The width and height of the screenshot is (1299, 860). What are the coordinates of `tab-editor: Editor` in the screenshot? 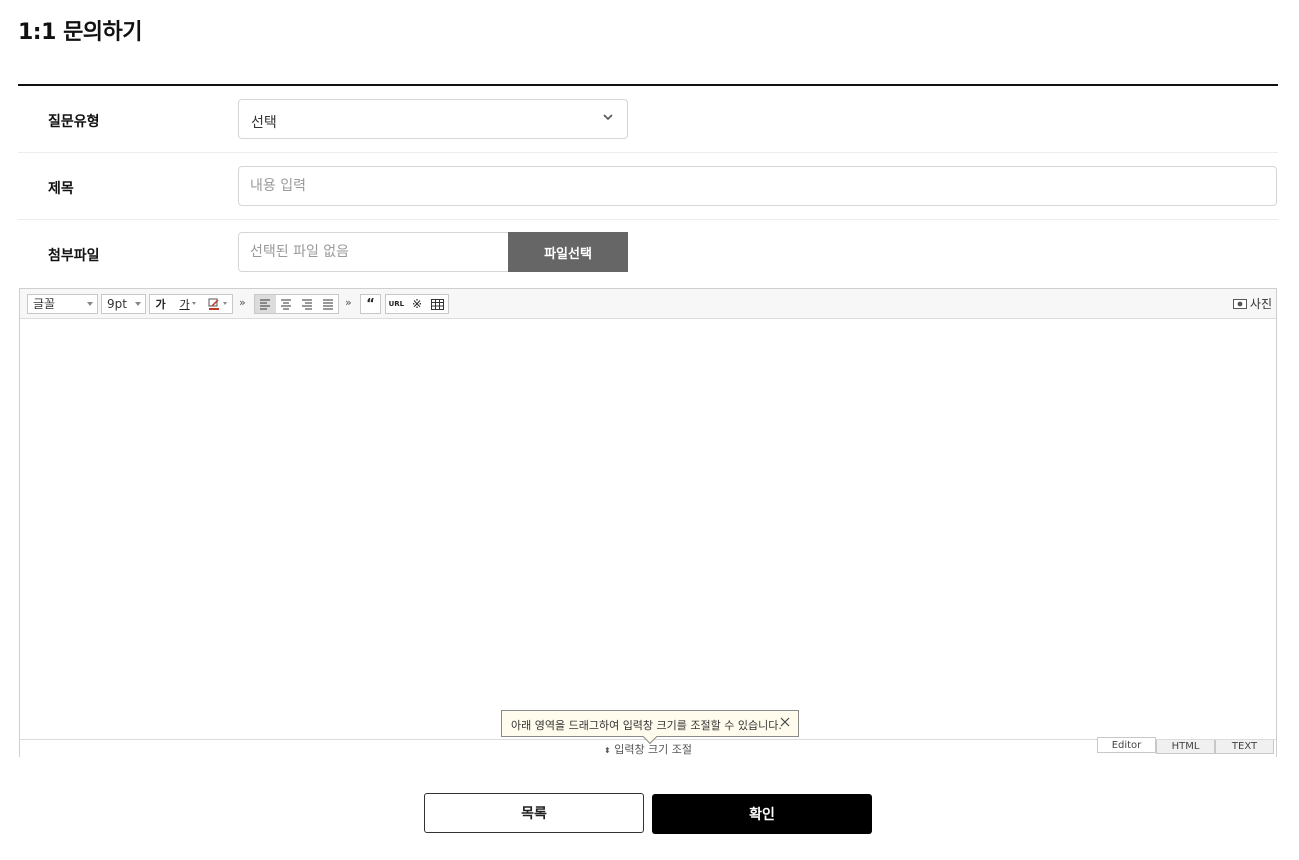 It's located at (1126, 745).